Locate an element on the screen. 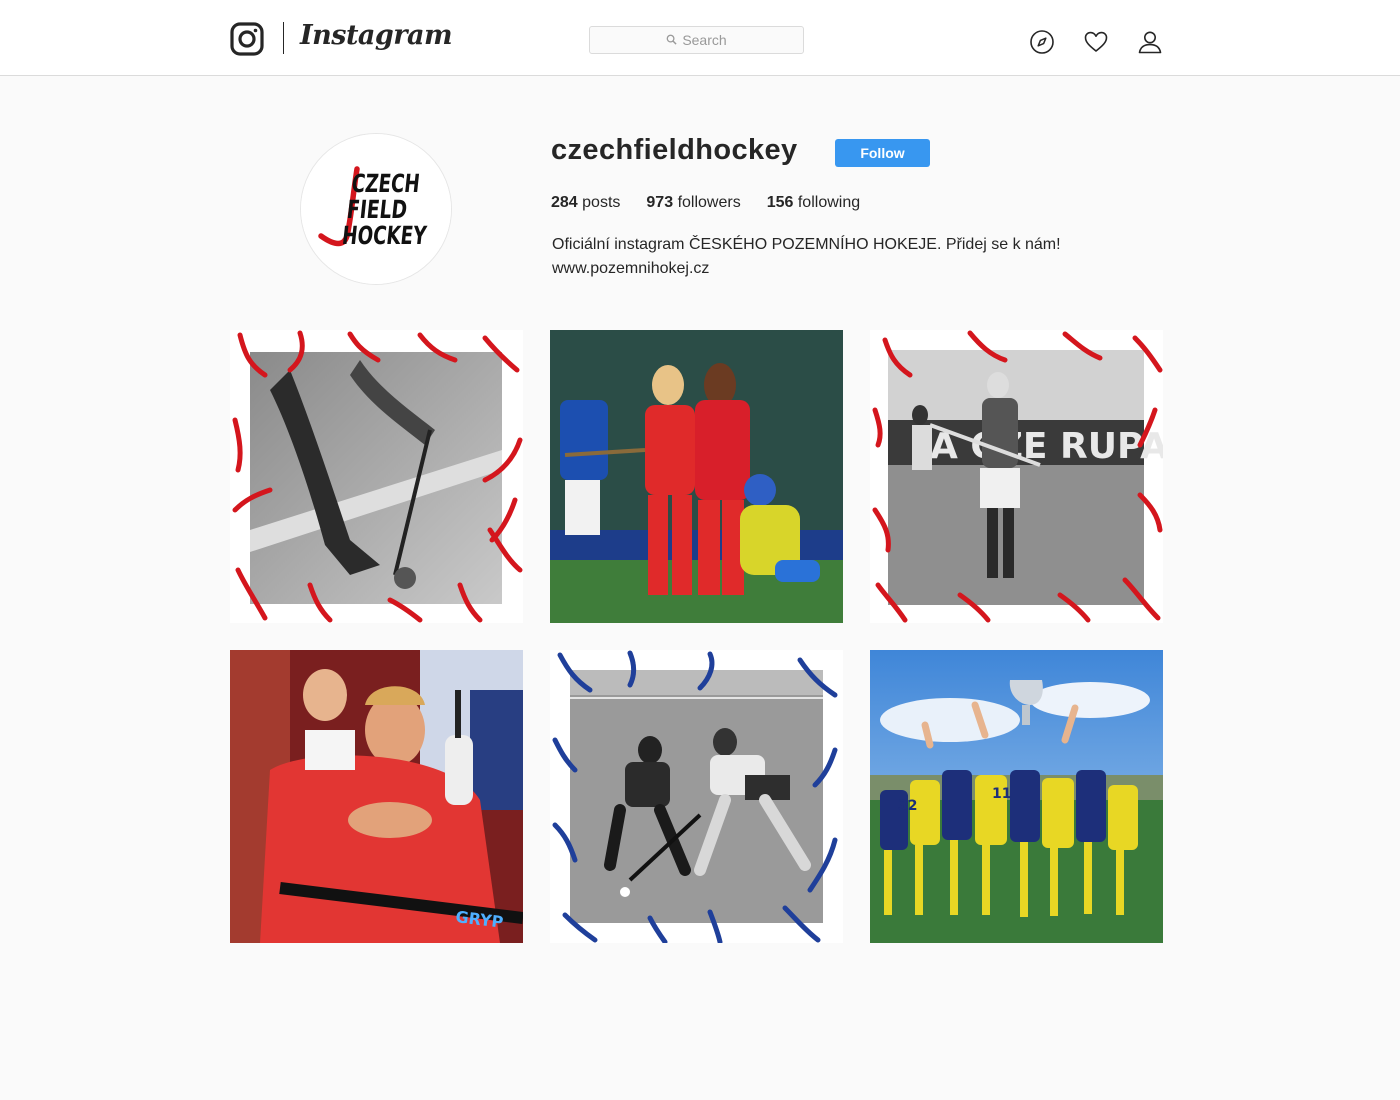 This screenshot has width=1400, height=1100. profile-username: czechfieldhockey is located at coordinates (674, 150).